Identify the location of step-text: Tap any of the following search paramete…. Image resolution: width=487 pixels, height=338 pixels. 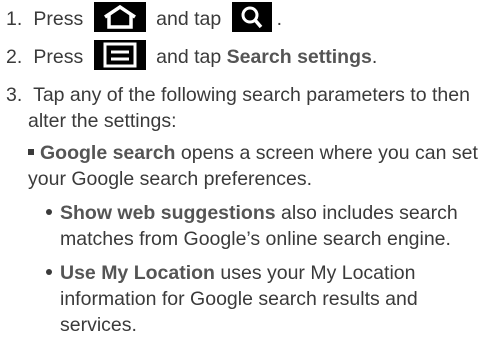
(251, 95).